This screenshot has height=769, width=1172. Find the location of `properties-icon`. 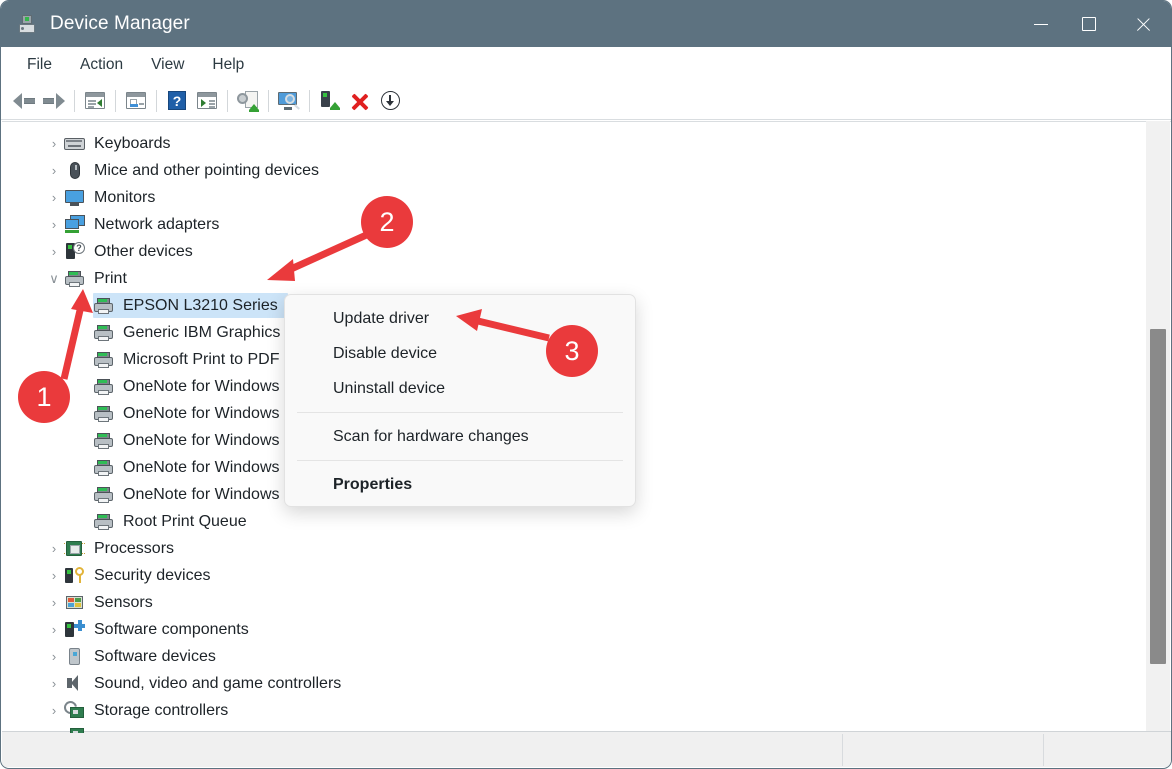

properties-icon is located at coordinates (136, 100).